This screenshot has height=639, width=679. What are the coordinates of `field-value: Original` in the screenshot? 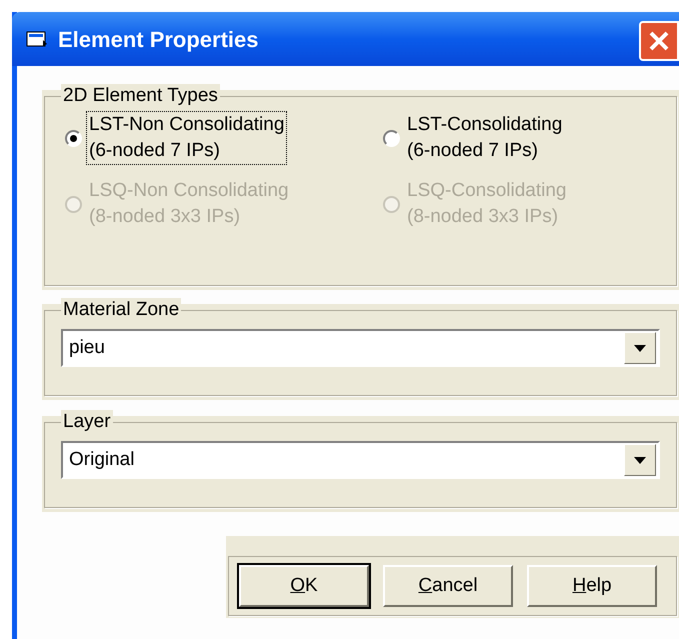 It's located at (102, 460).